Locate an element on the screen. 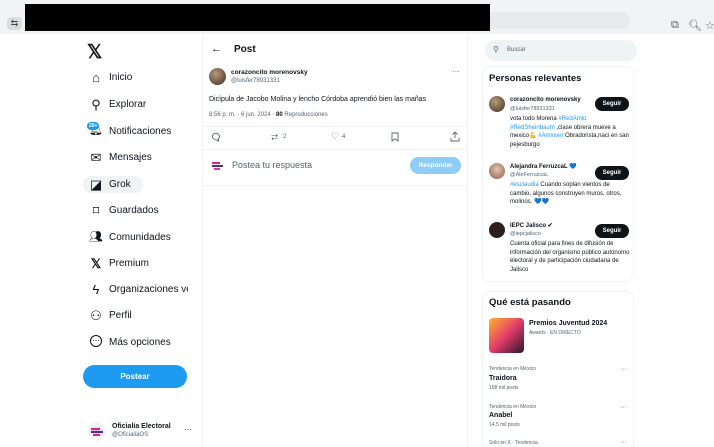 The image size is (714, 447). event-title: Premios Juventud 2024 is located at coordinates (568, 323).